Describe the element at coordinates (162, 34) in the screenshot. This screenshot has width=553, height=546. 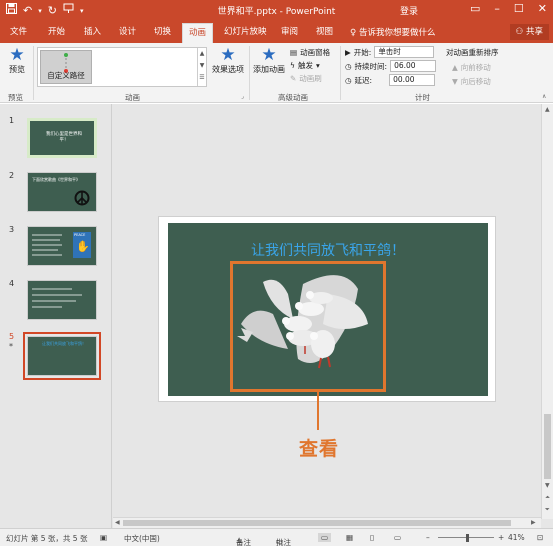
I see `tab-transitions: 切换` at that location.